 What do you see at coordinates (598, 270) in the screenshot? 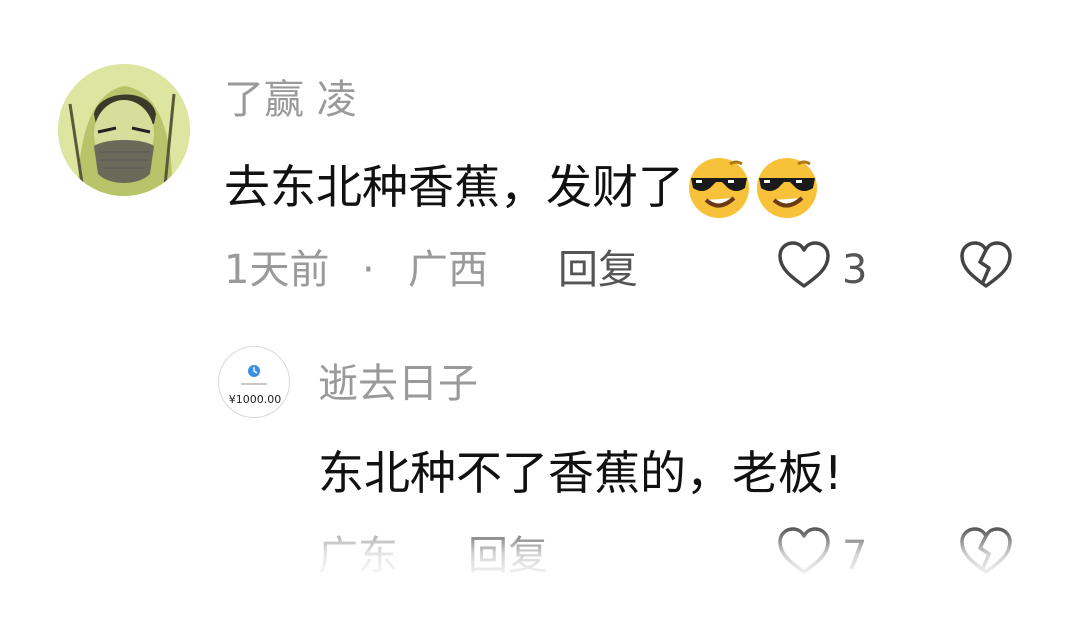
I see `reply-button: 回复` at bounding box center [598, 270].